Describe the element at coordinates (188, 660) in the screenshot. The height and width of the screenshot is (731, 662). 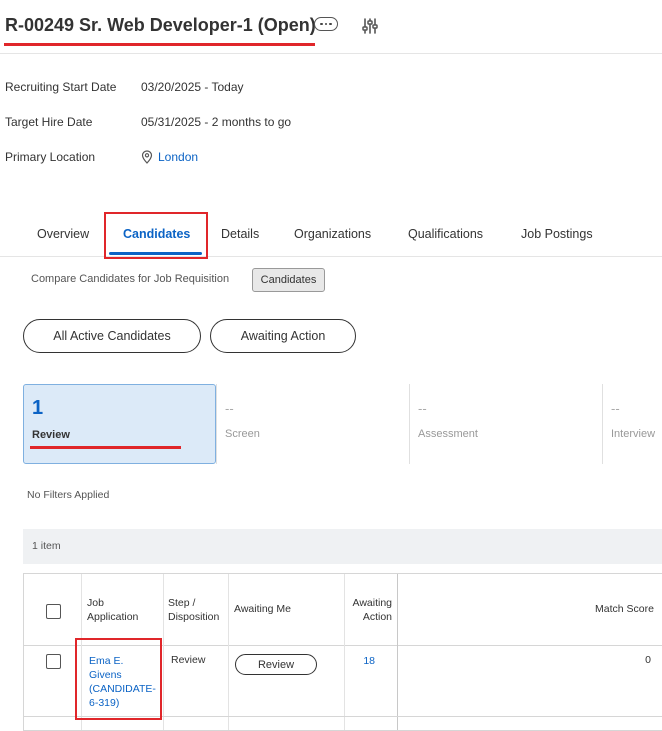
I see `step-value: Review` at that location.